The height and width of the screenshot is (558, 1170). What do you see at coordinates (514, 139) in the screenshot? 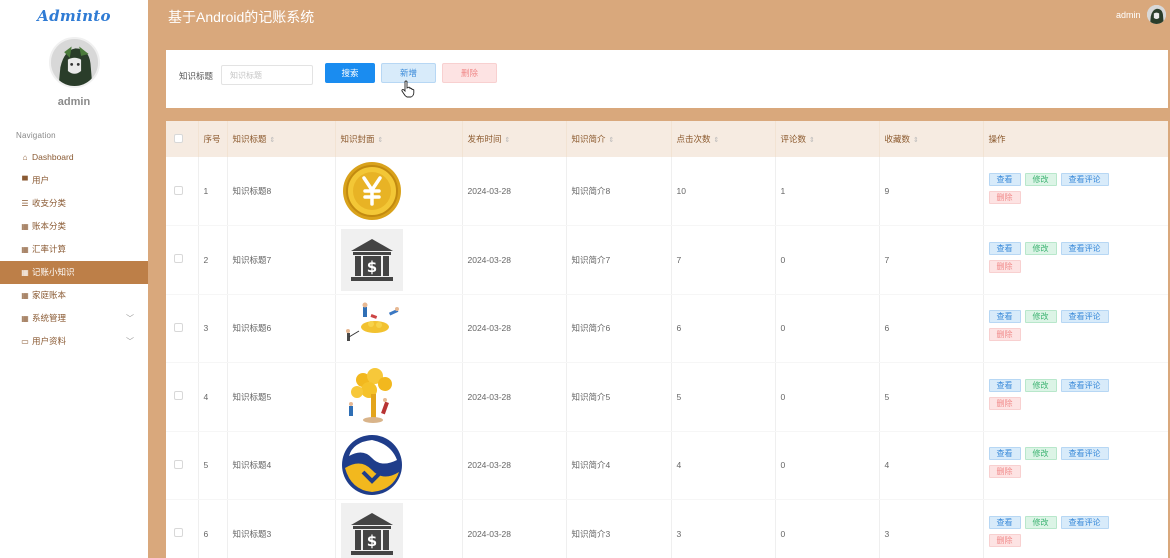
I see `column-header: 发布时间 ⇕` at bounding box center [514, 139].